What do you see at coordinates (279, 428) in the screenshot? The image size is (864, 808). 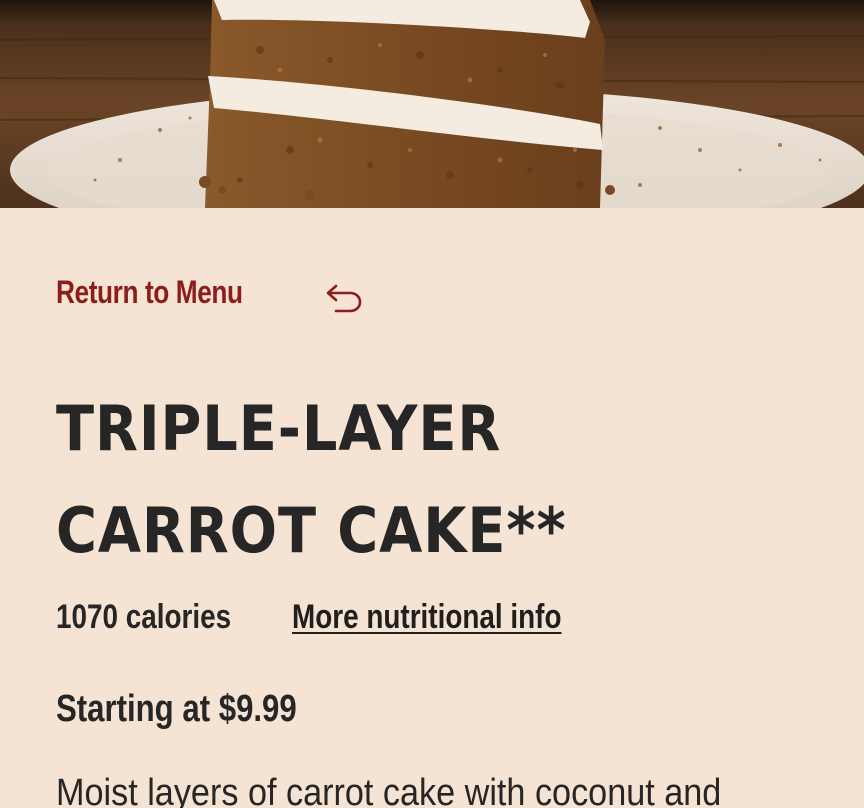 I see `product-title-line-1: Triple-Layer` at bounding box center [279, 428].